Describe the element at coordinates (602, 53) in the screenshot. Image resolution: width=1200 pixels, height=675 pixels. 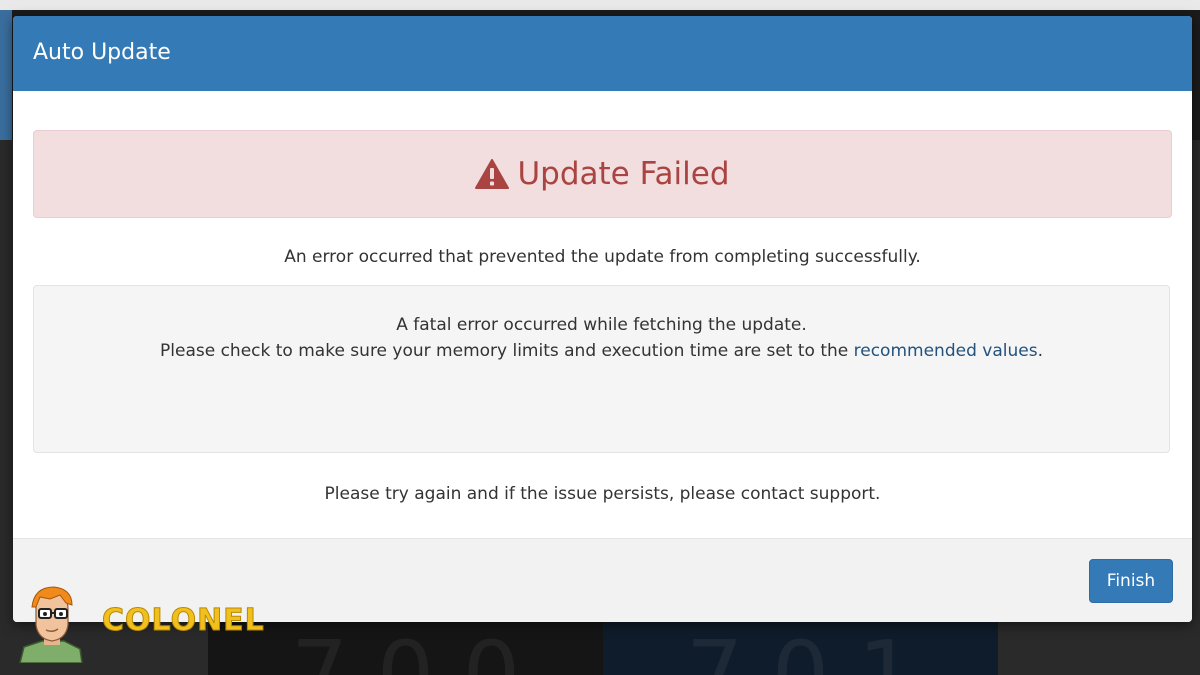
I see `modal-header: Auto Update` at that location.